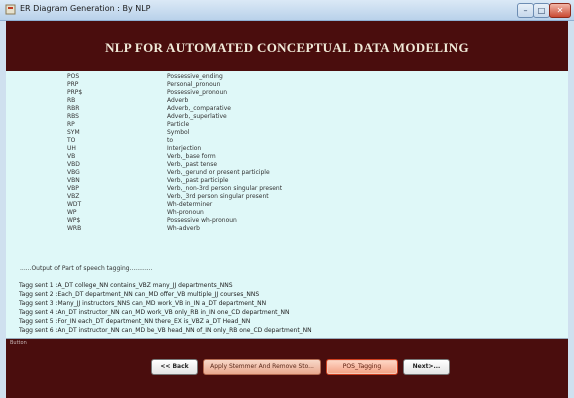 This screenshot has height=398, width=574. What do you see at coordinates (178, 100) in the screenshot?
I see `pos-tag-description: Adverb` at bounding box center [178, 100].